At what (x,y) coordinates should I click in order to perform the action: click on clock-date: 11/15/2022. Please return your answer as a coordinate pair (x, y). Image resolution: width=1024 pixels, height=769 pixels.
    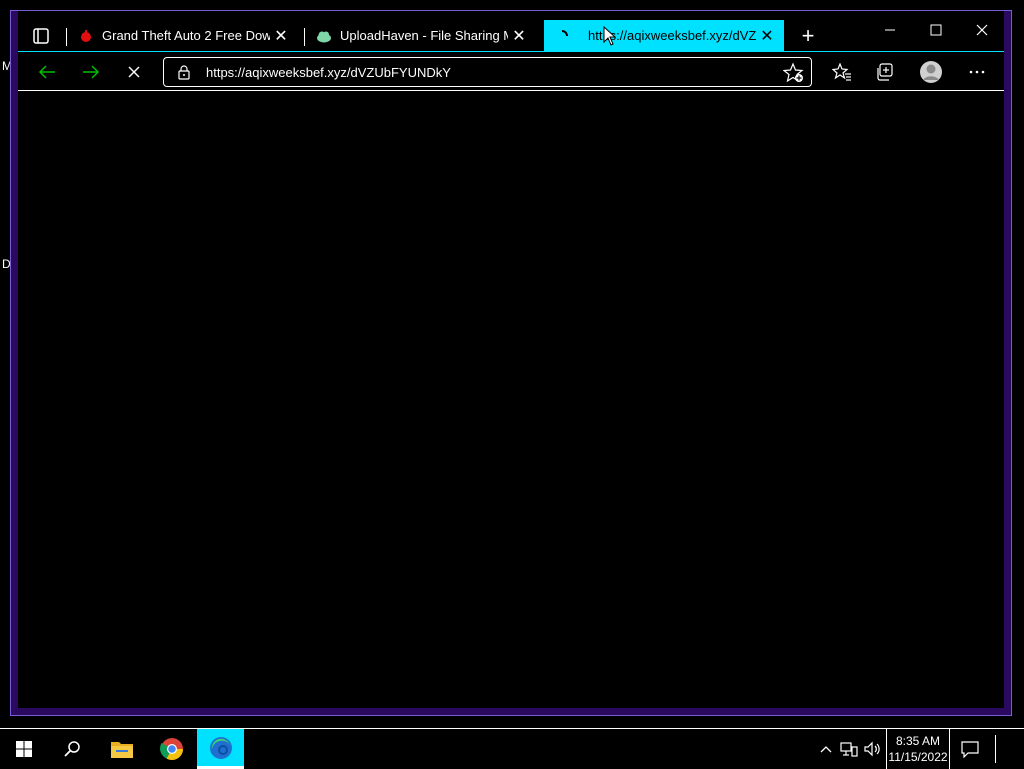
    Looking at the image, I should click on (918, 757).